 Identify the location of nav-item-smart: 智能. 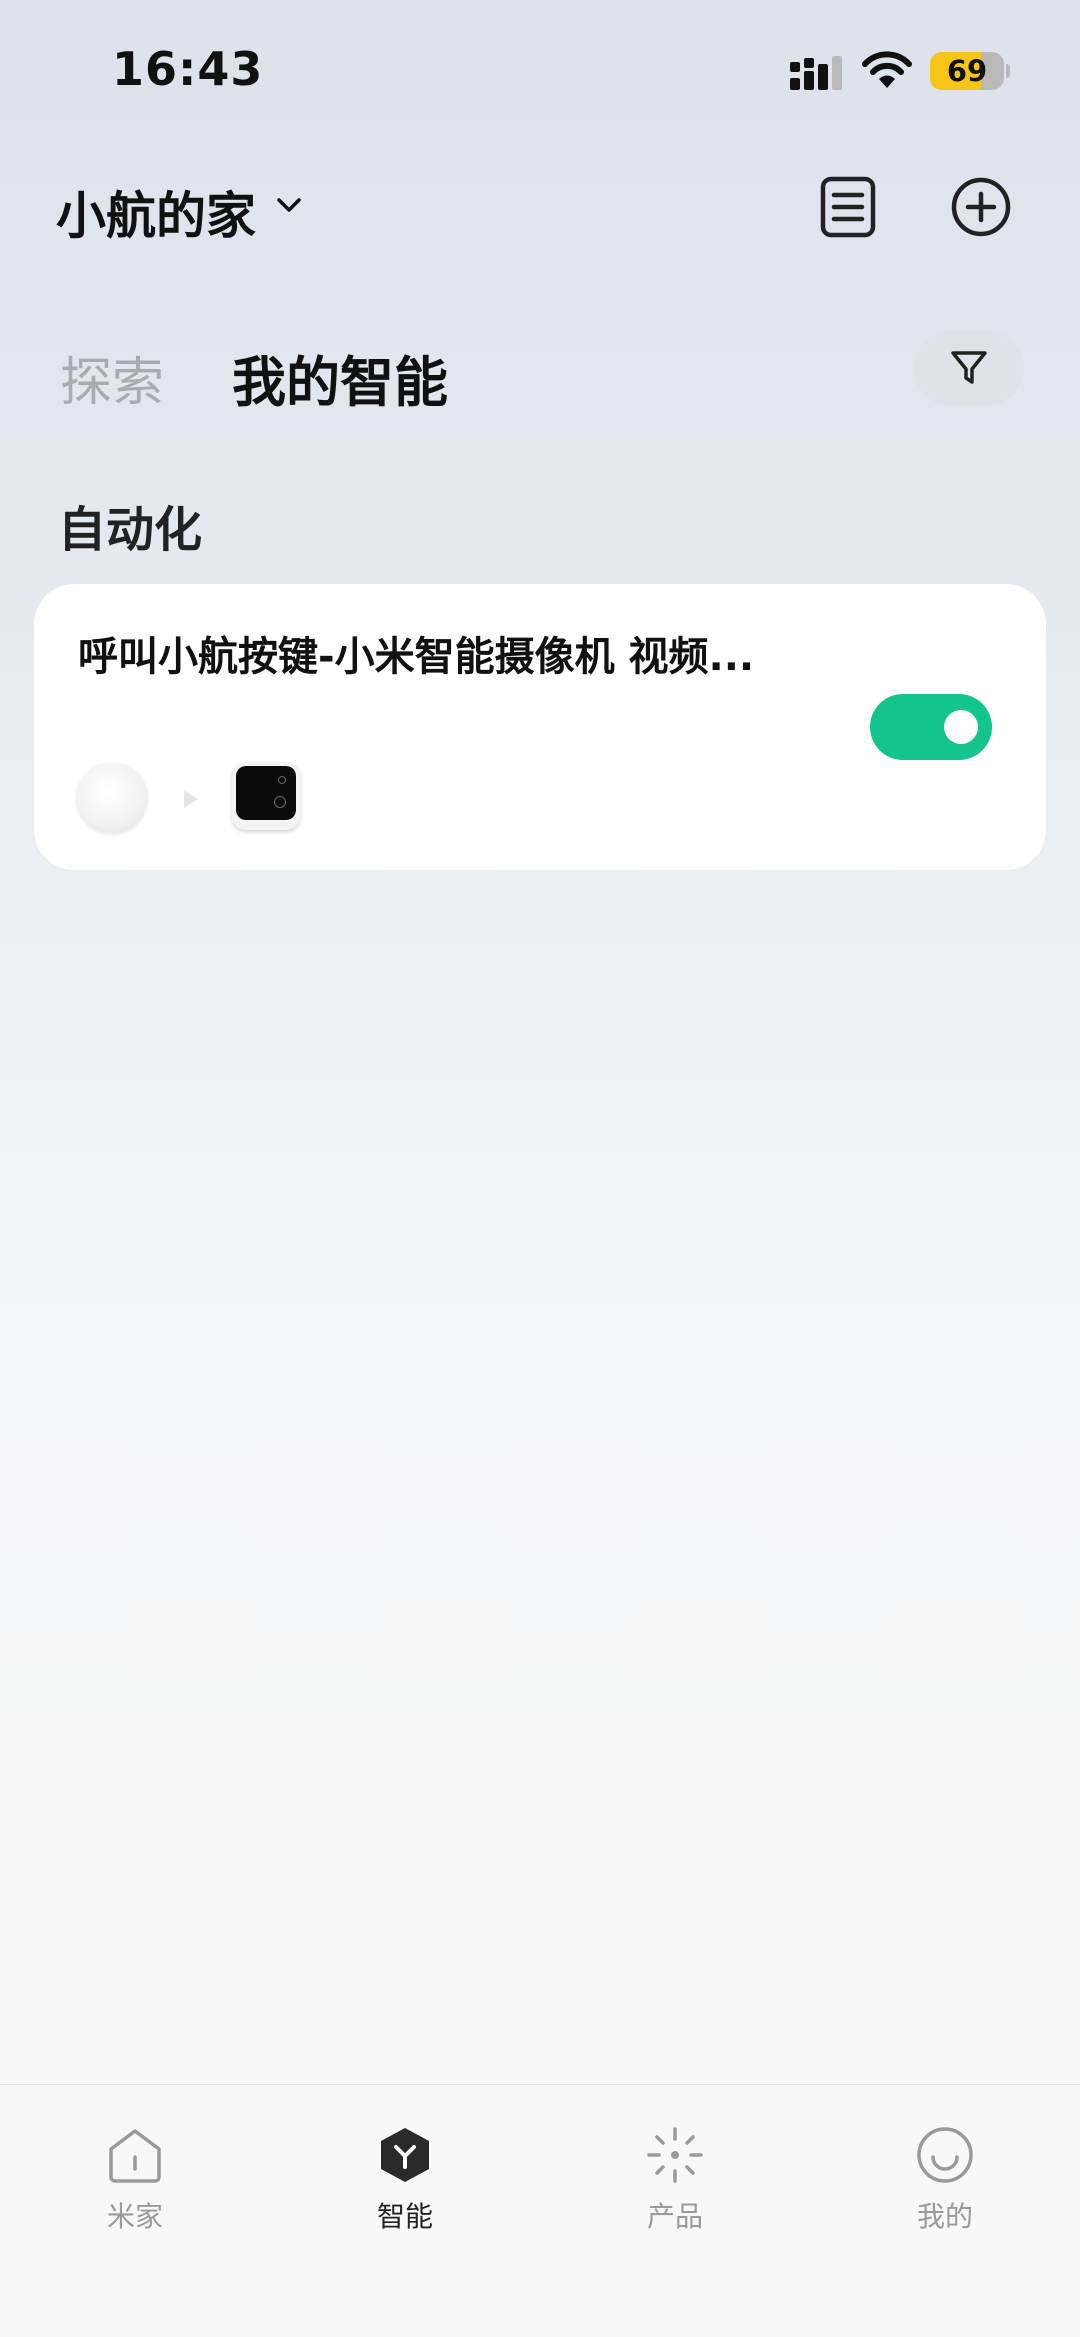
(405, 2185).